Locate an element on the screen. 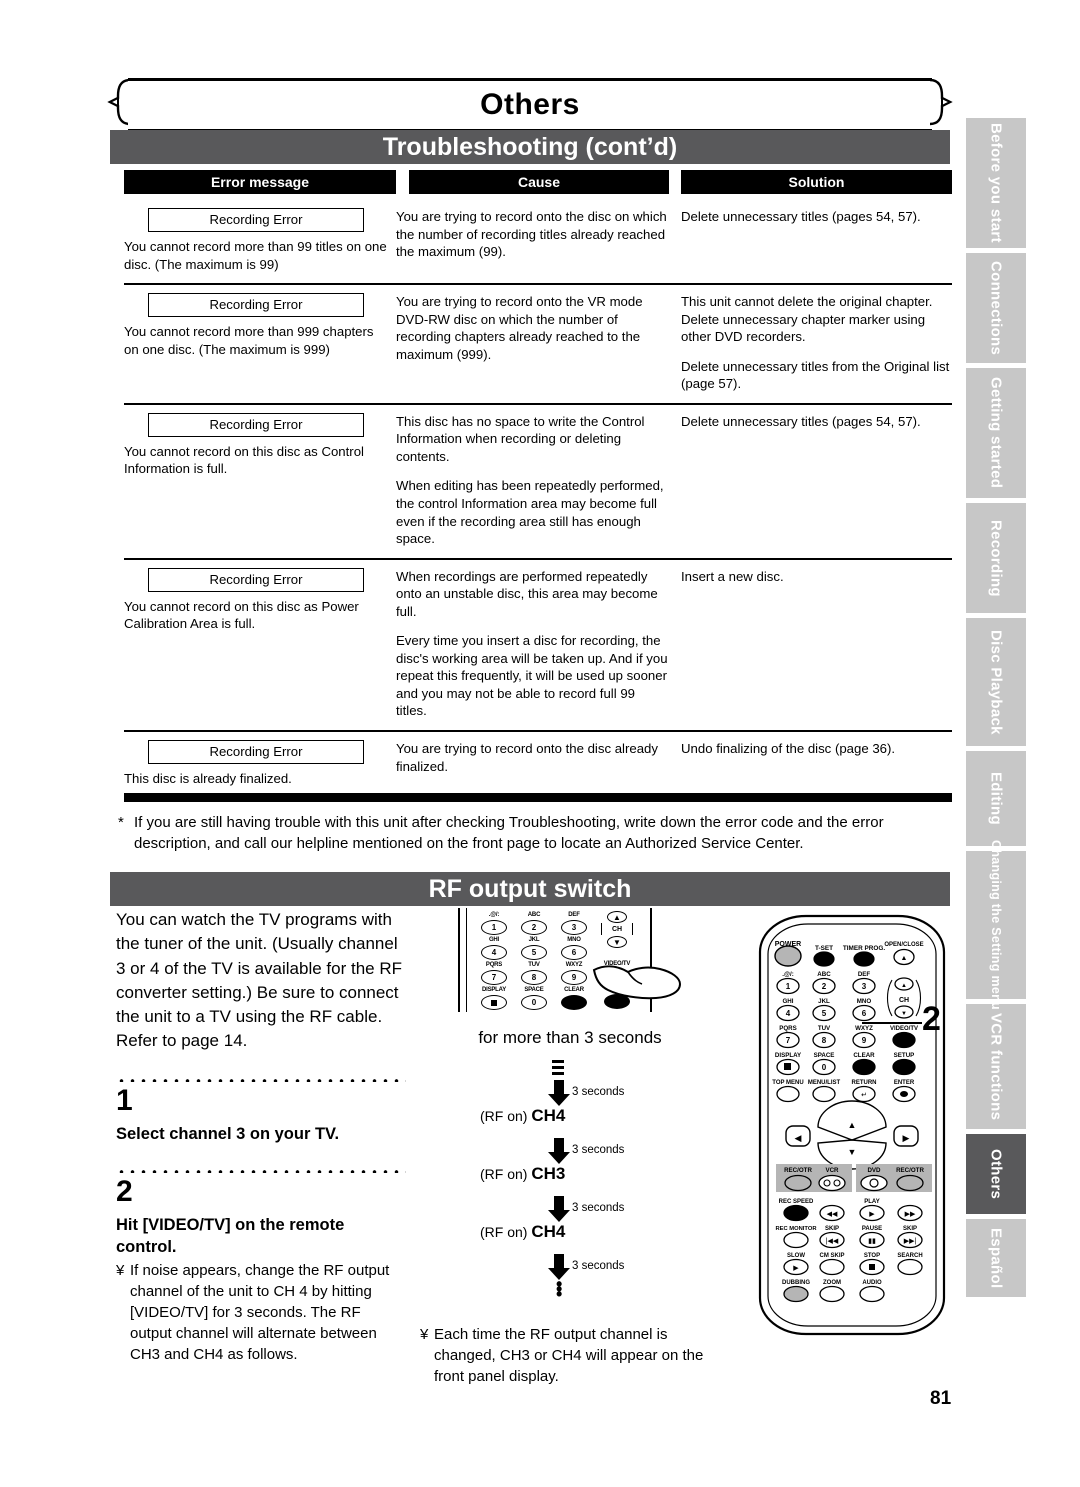 This screenshot has width=1080, height=1487. key-letters: DISPLAY is located at coordinates (494, 990).